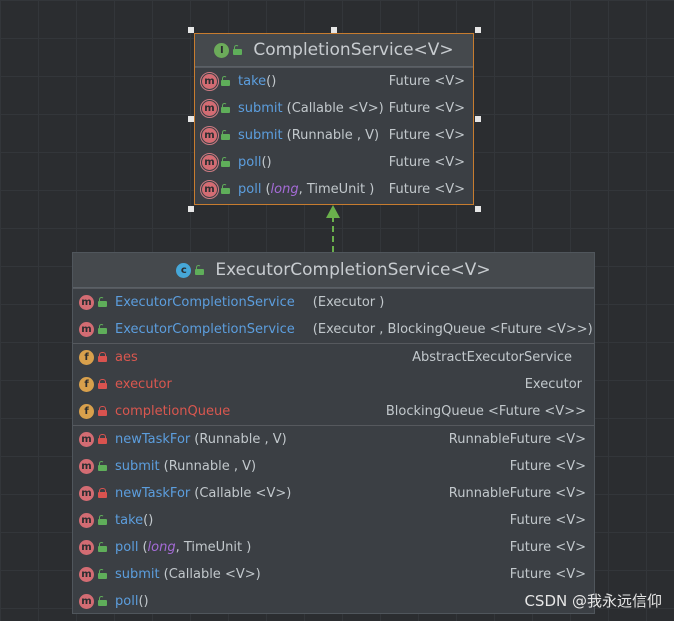 The height and width of the screenshot is (621, 674). I want to click on selection-handle-middle-right, so click(478, 119).